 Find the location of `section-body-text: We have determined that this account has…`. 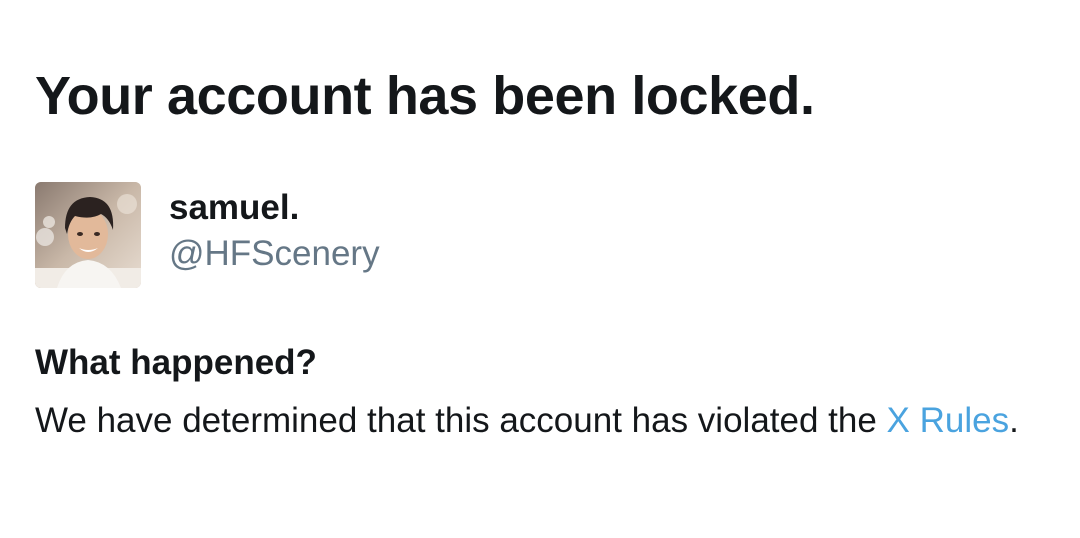

section-body-text: We have determined that this account has… is located at coordinates (461, 420).